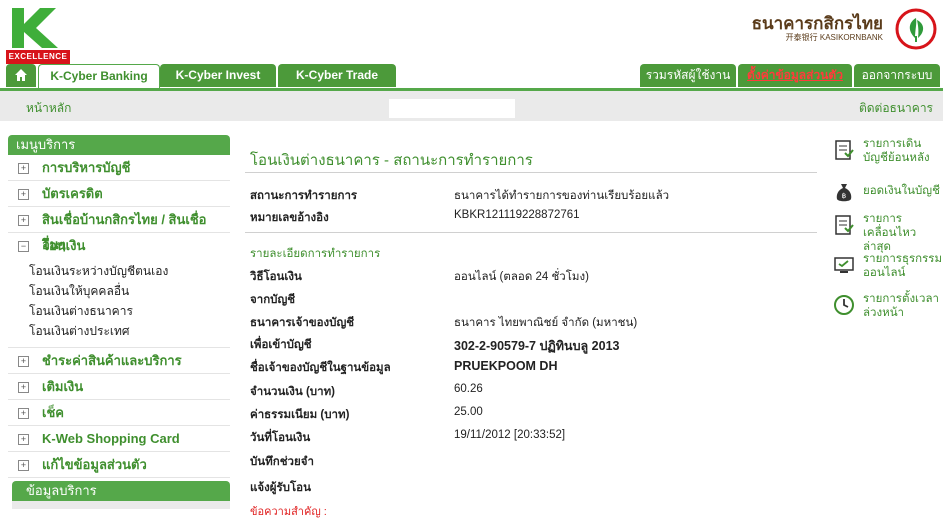  I want to click on sidebar-item-k-web-shopping-card: + K-Web Shopping Card, so click(119, 439).